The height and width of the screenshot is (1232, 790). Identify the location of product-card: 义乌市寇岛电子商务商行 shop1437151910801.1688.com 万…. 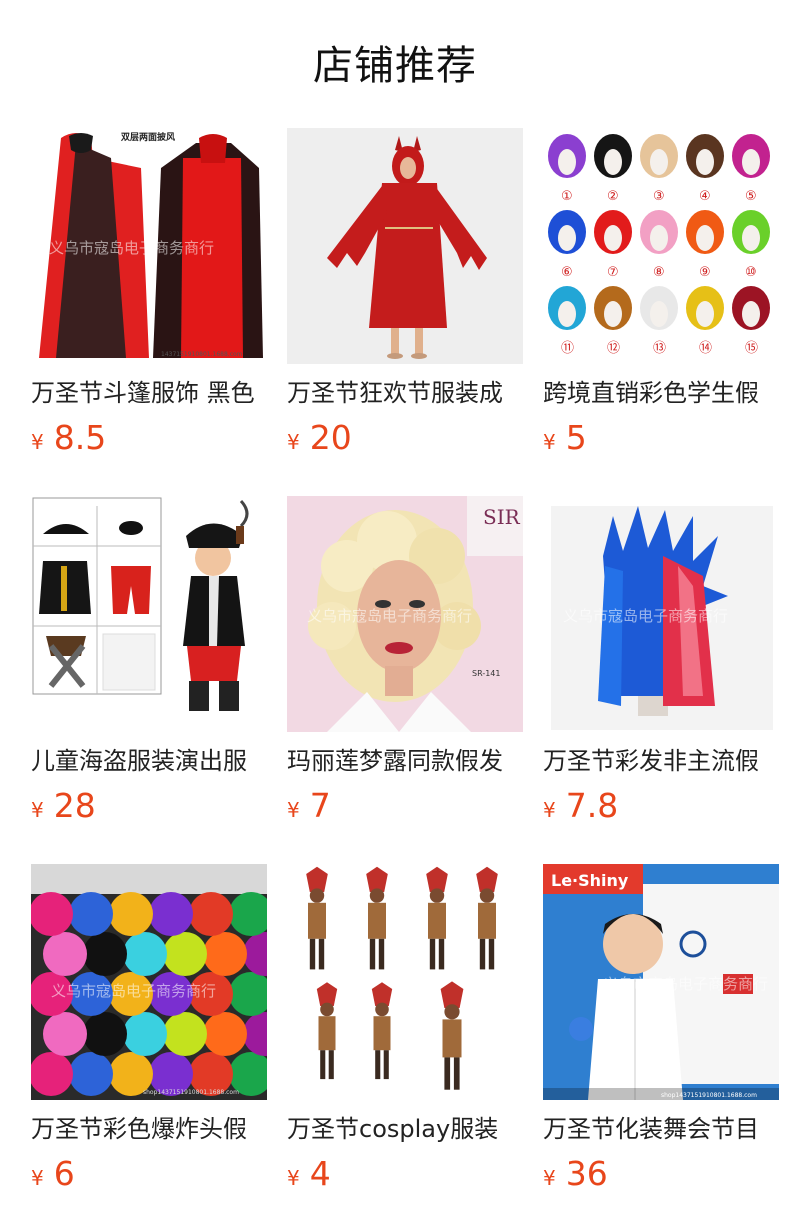
(149, 1048).